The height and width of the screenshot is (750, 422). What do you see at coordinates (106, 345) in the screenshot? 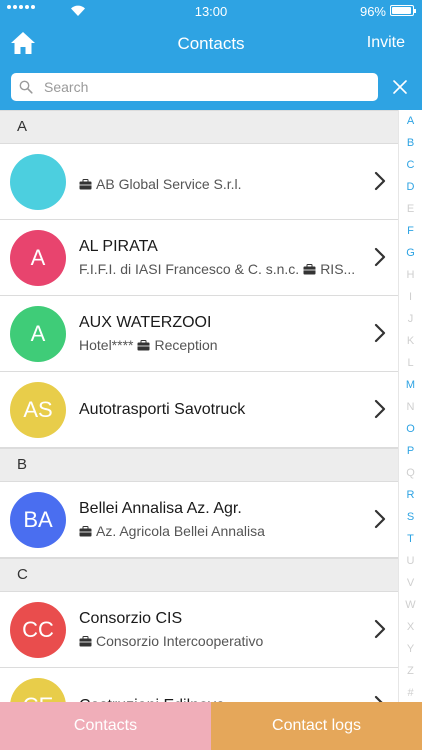
I see `contact-subtitle-part: Hotel****` at bounding box center [106, 345].